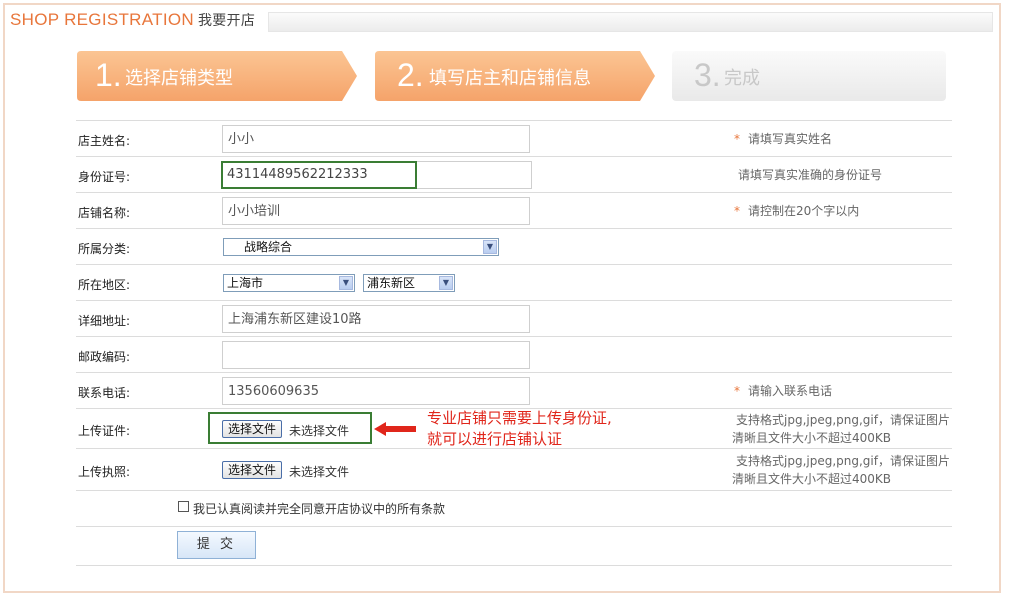 The width and height of the screenshot is (1009, 598). I want to click on row-owner-name: 店主姓名: 小小 * 请填写真实姓名, so click(514, 138).